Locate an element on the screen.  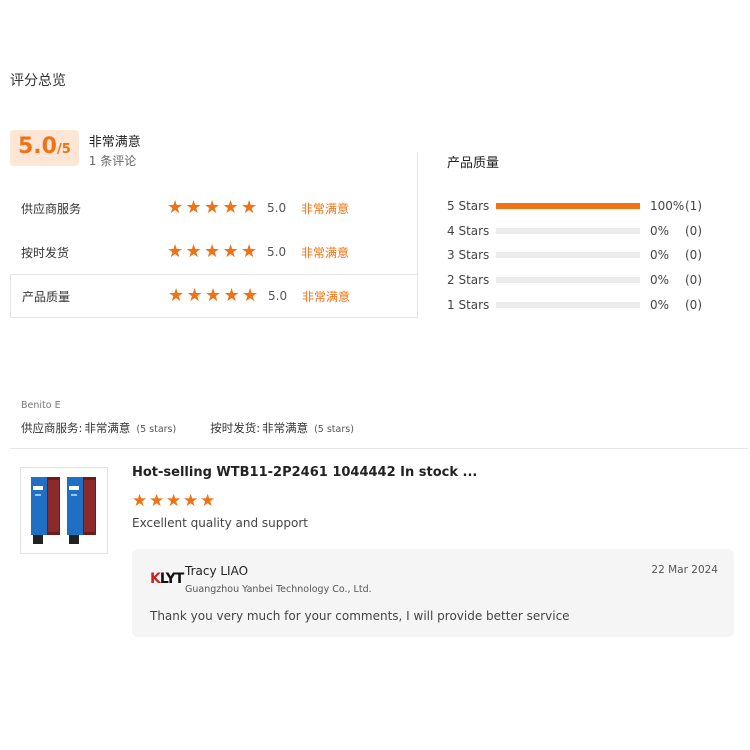
product-thumbnail is located at coordinates (64, 510).